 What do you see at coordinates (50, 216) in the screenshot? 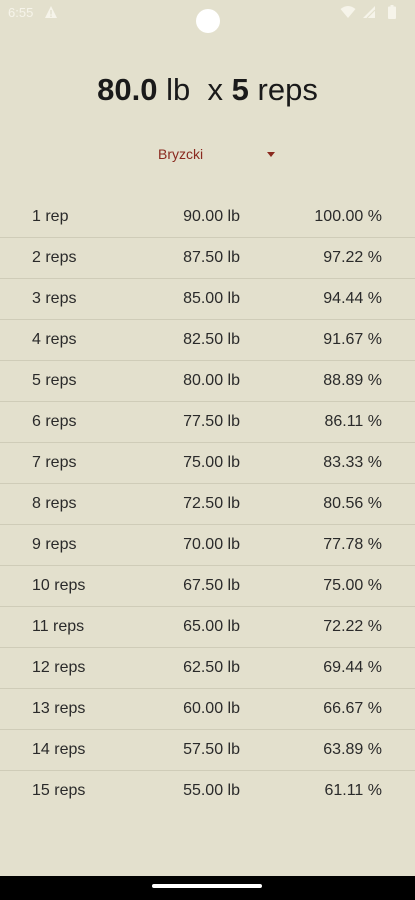
I see `reps-cell: 1 rep` at bounding box center [50, 216].